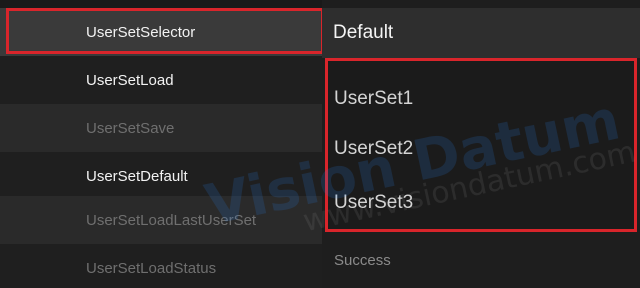  Describe the element at coordinates (373, 203) in the screenshot. I see `option-user-set-3: UserSet3` at that location.